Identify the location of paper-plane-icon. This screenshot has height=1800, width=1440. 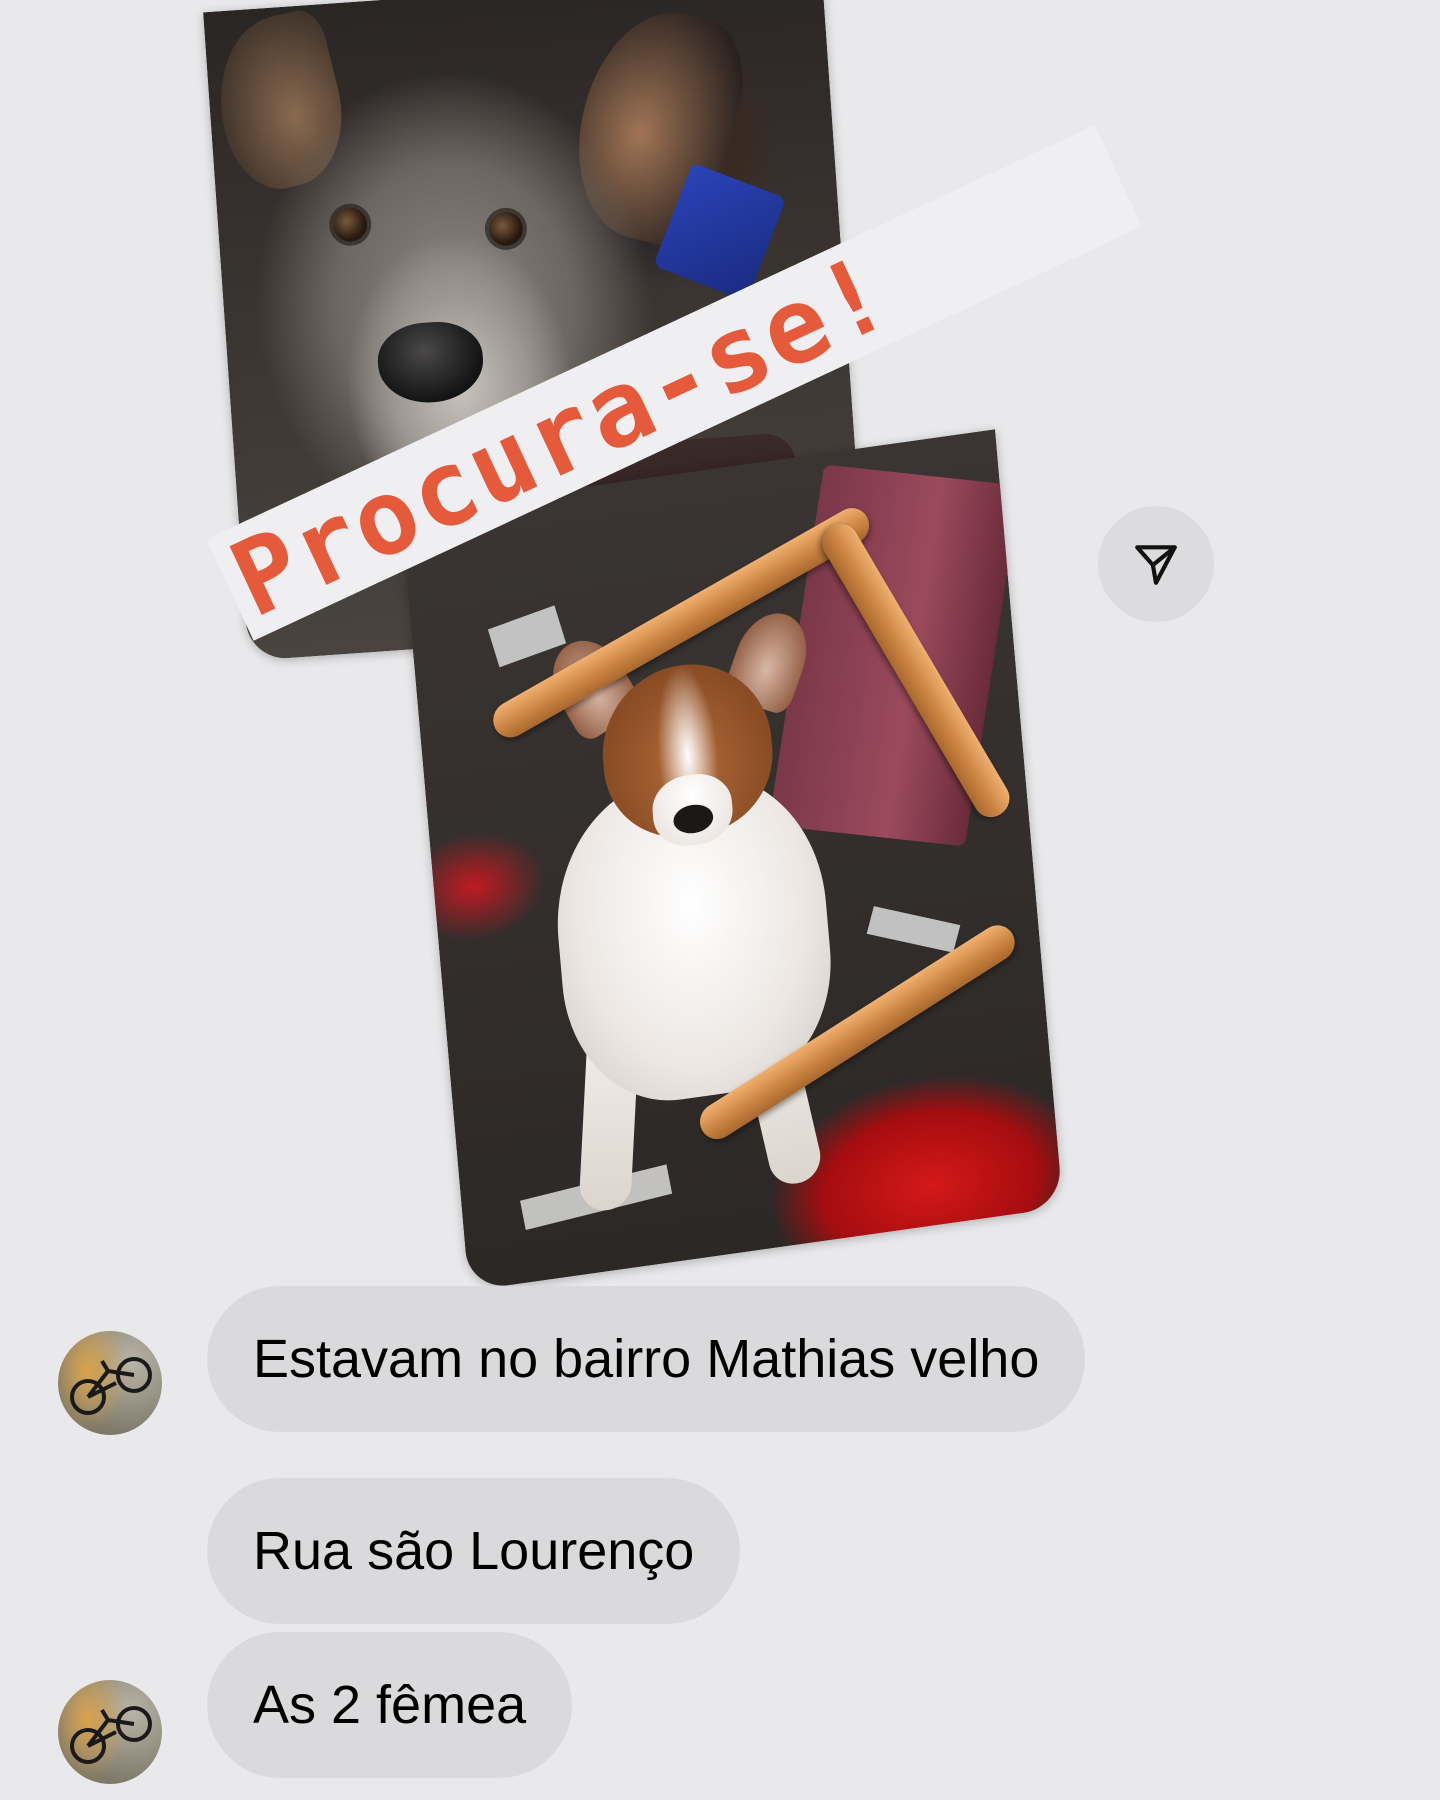
(1156, 565).